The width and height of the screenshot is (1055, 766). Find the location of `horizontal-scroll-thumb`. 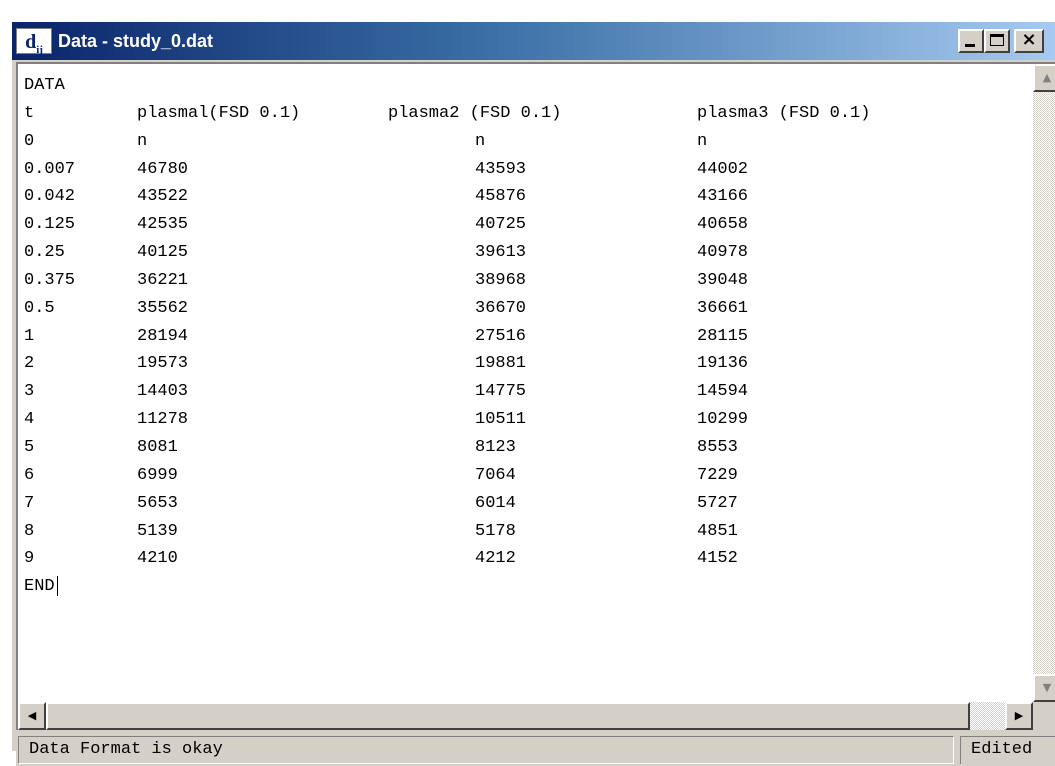

horizontal-scroll-thumb is located at coordinates (508, 716).